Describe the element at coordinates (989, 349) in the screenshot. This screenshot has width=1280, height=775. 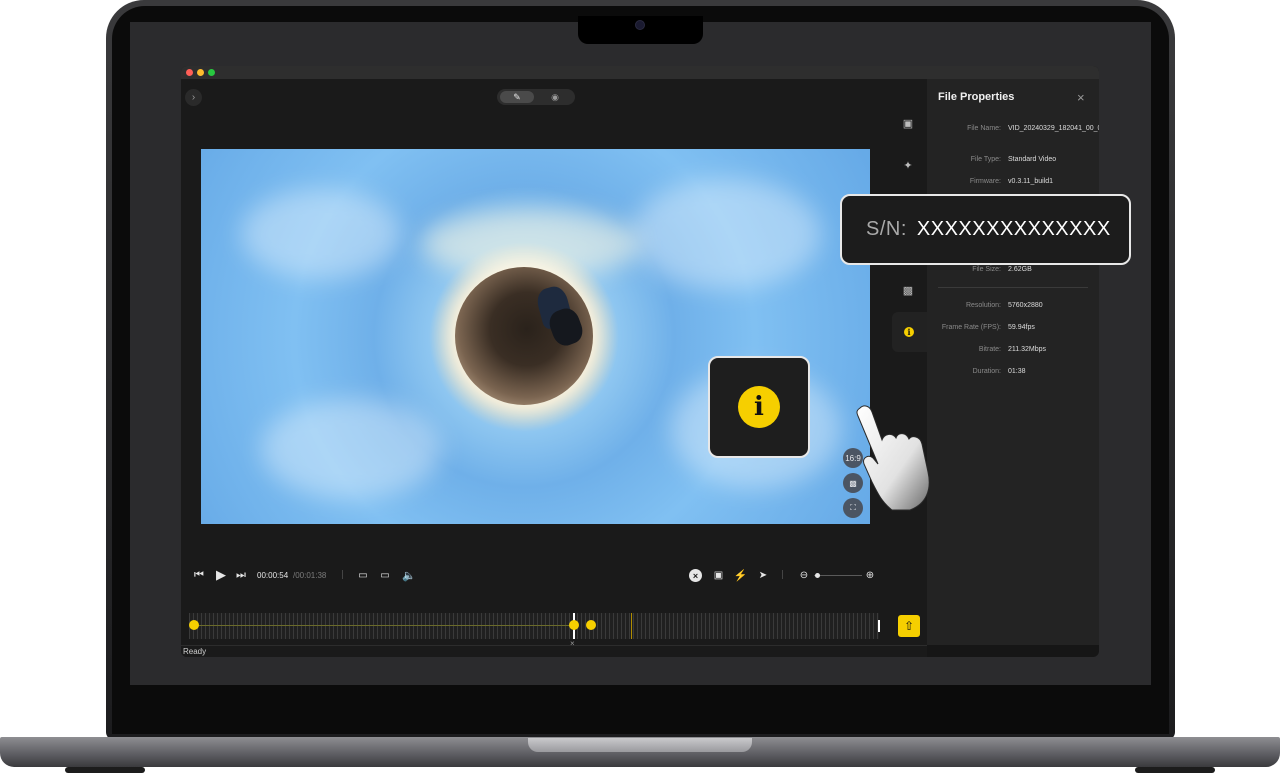
I see `bitrate-label: Bitrate:` at that location.